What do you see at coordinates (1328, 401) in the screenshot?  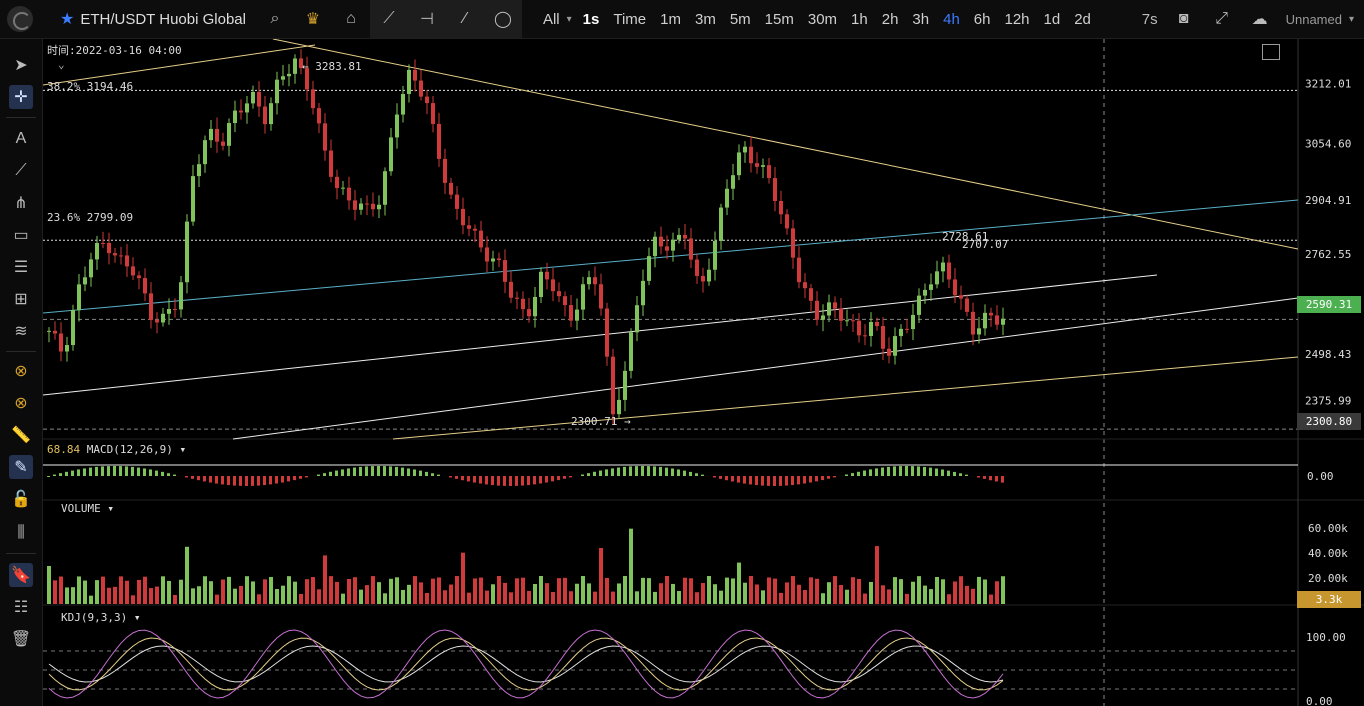 I see `price-tick-label: 2375.99` at bounding box center [1328, 401].